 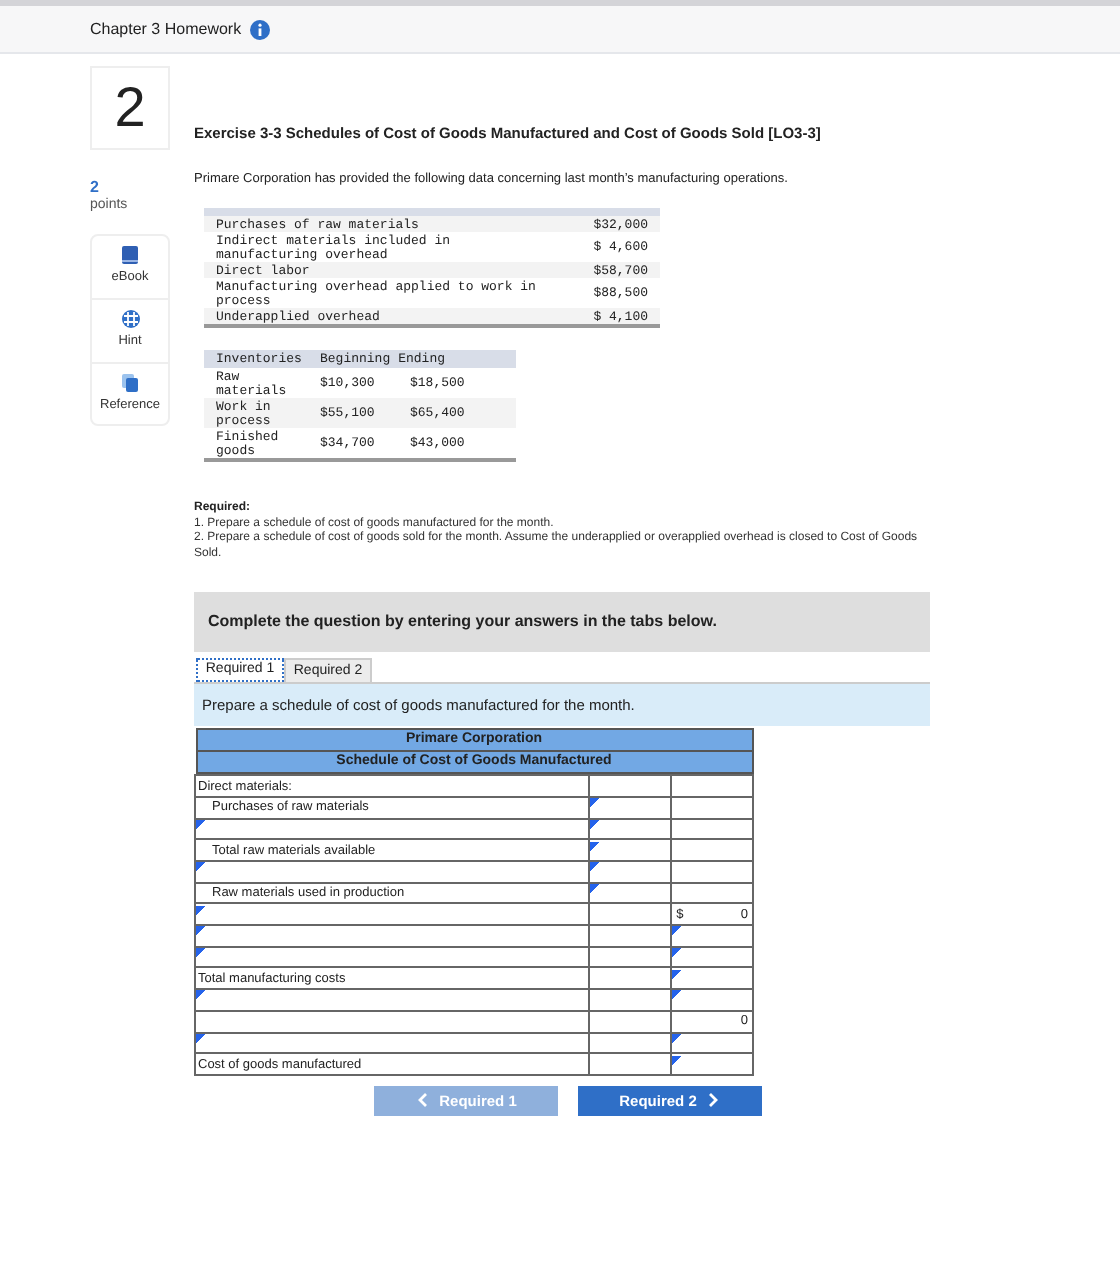 What do you see at coordinates (130, 108) in the screenshot?
I see `question-number: 2` at bounding box center [130, 108].